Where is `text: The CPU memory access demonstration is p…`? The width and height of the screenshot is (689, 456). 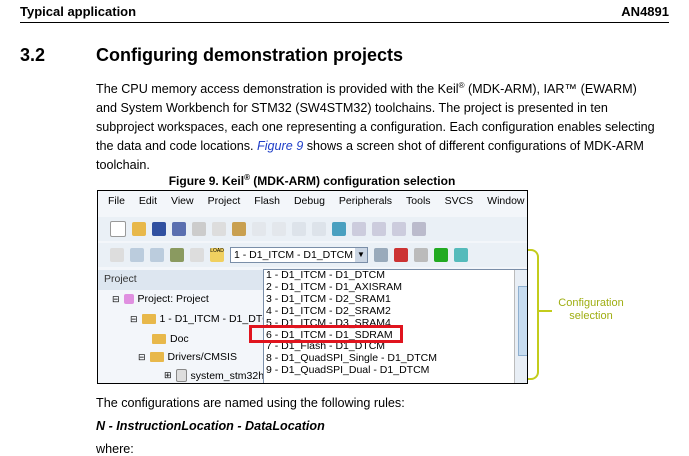 text: The CPU memory access demonstration is p… is located at coordinates (277, 89).